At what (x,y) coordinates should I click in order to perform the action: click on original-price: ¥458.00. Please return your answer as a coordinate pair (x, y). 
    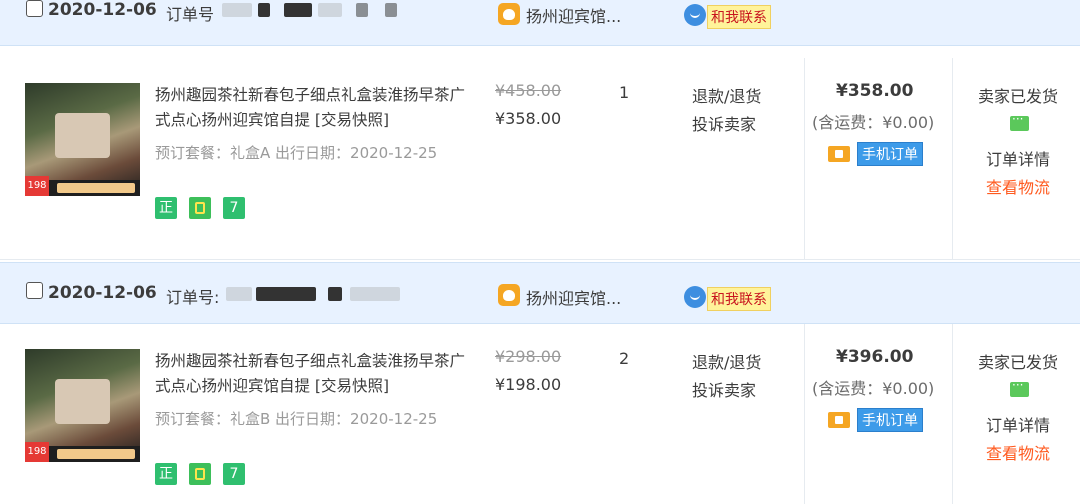
    Looking at the image, I should click on (528, 90).